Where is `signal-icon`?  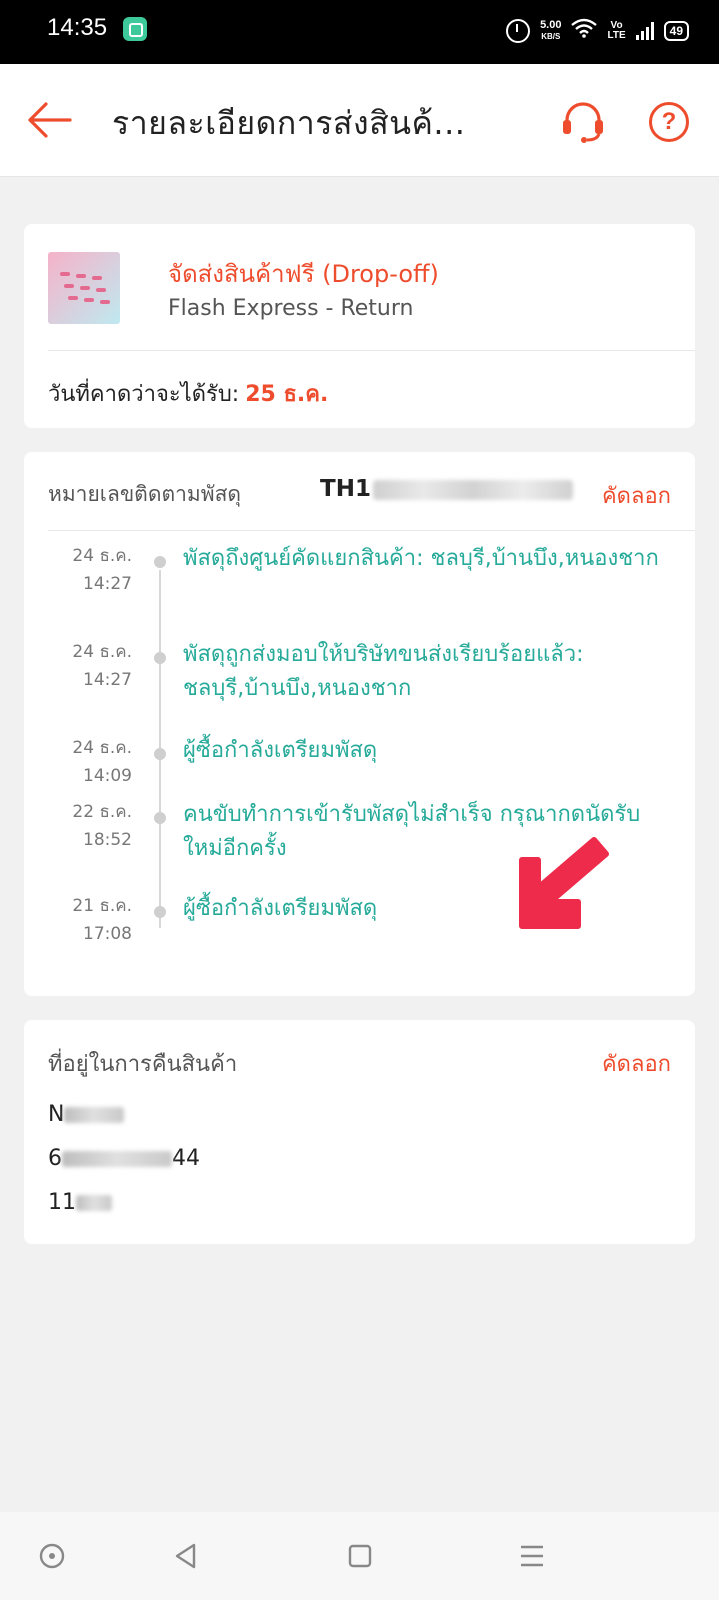 signal-icon is located at coordinates (644, 31).